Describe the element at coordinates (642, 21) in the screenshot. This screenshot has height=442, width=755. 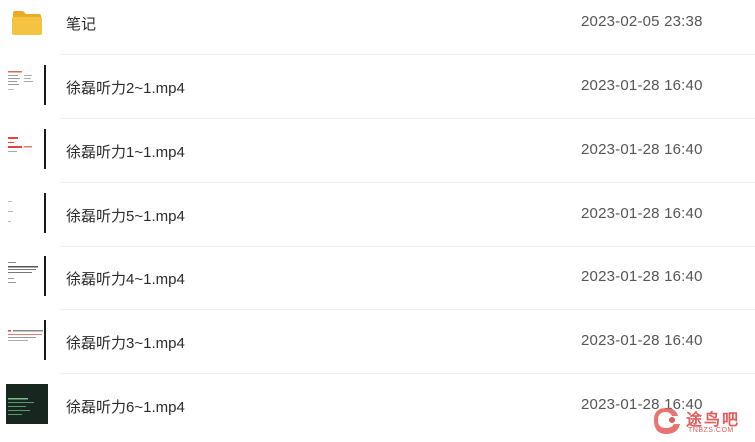
I see `file-date: 2023-02-05 23:38` at that location.